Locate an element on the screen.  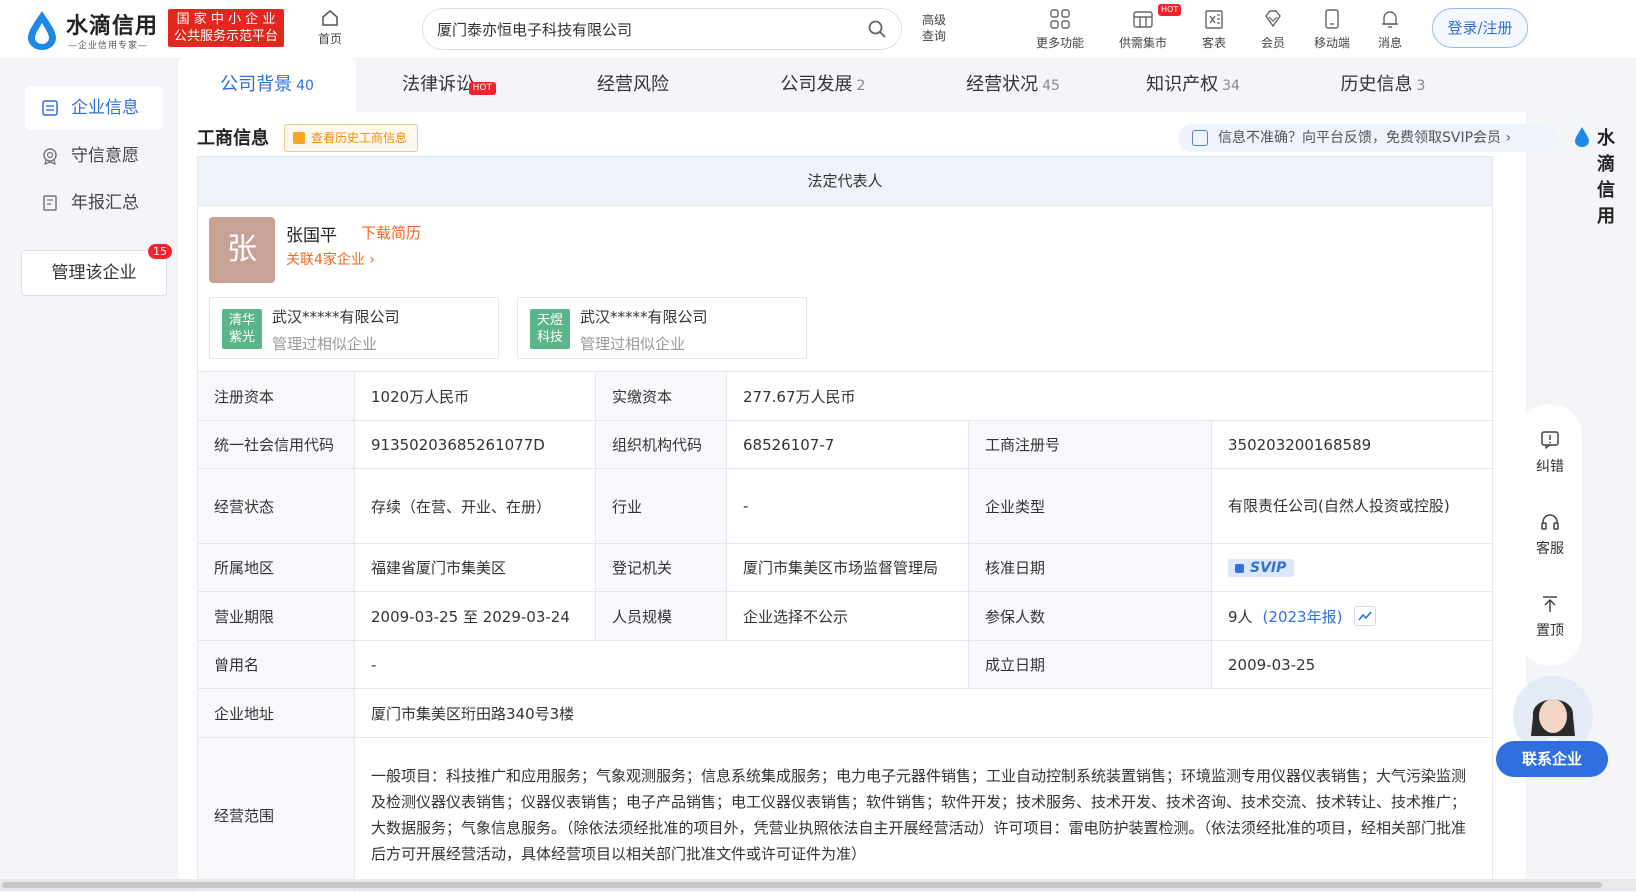
sidebar-item-company-info: 企业信息 is located at coordinates (94, 108).